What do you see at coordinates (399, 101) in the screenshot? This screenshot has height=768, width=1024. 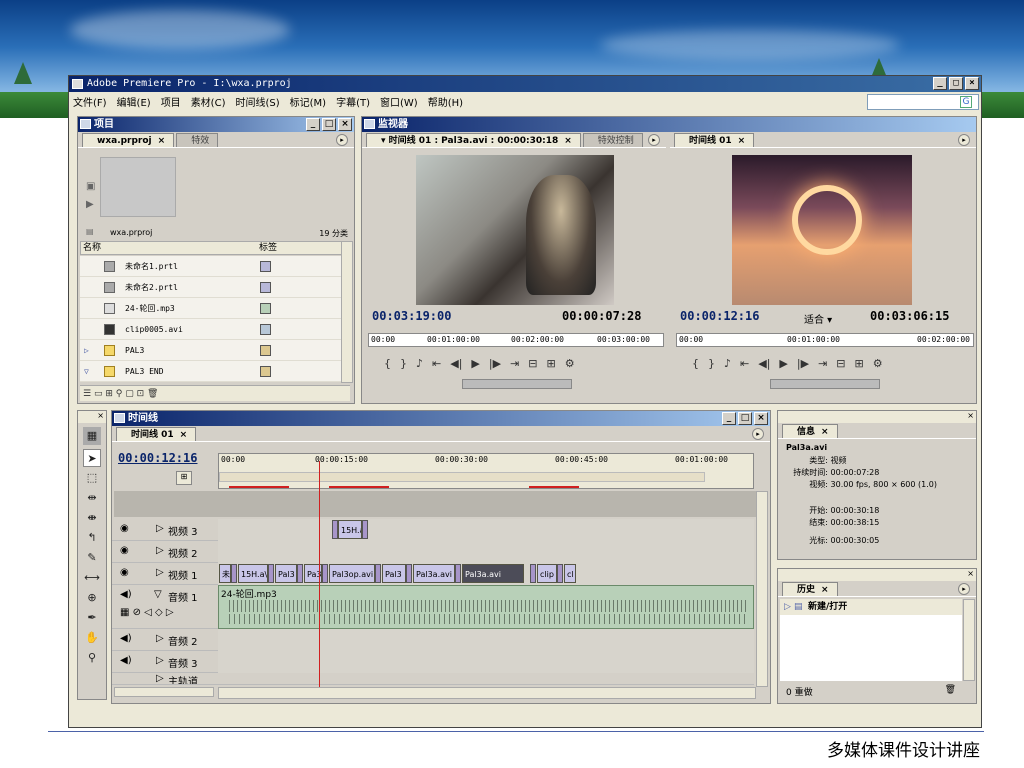 I see `menu-window: 窗口(W)` at bounding box center [399, 101].